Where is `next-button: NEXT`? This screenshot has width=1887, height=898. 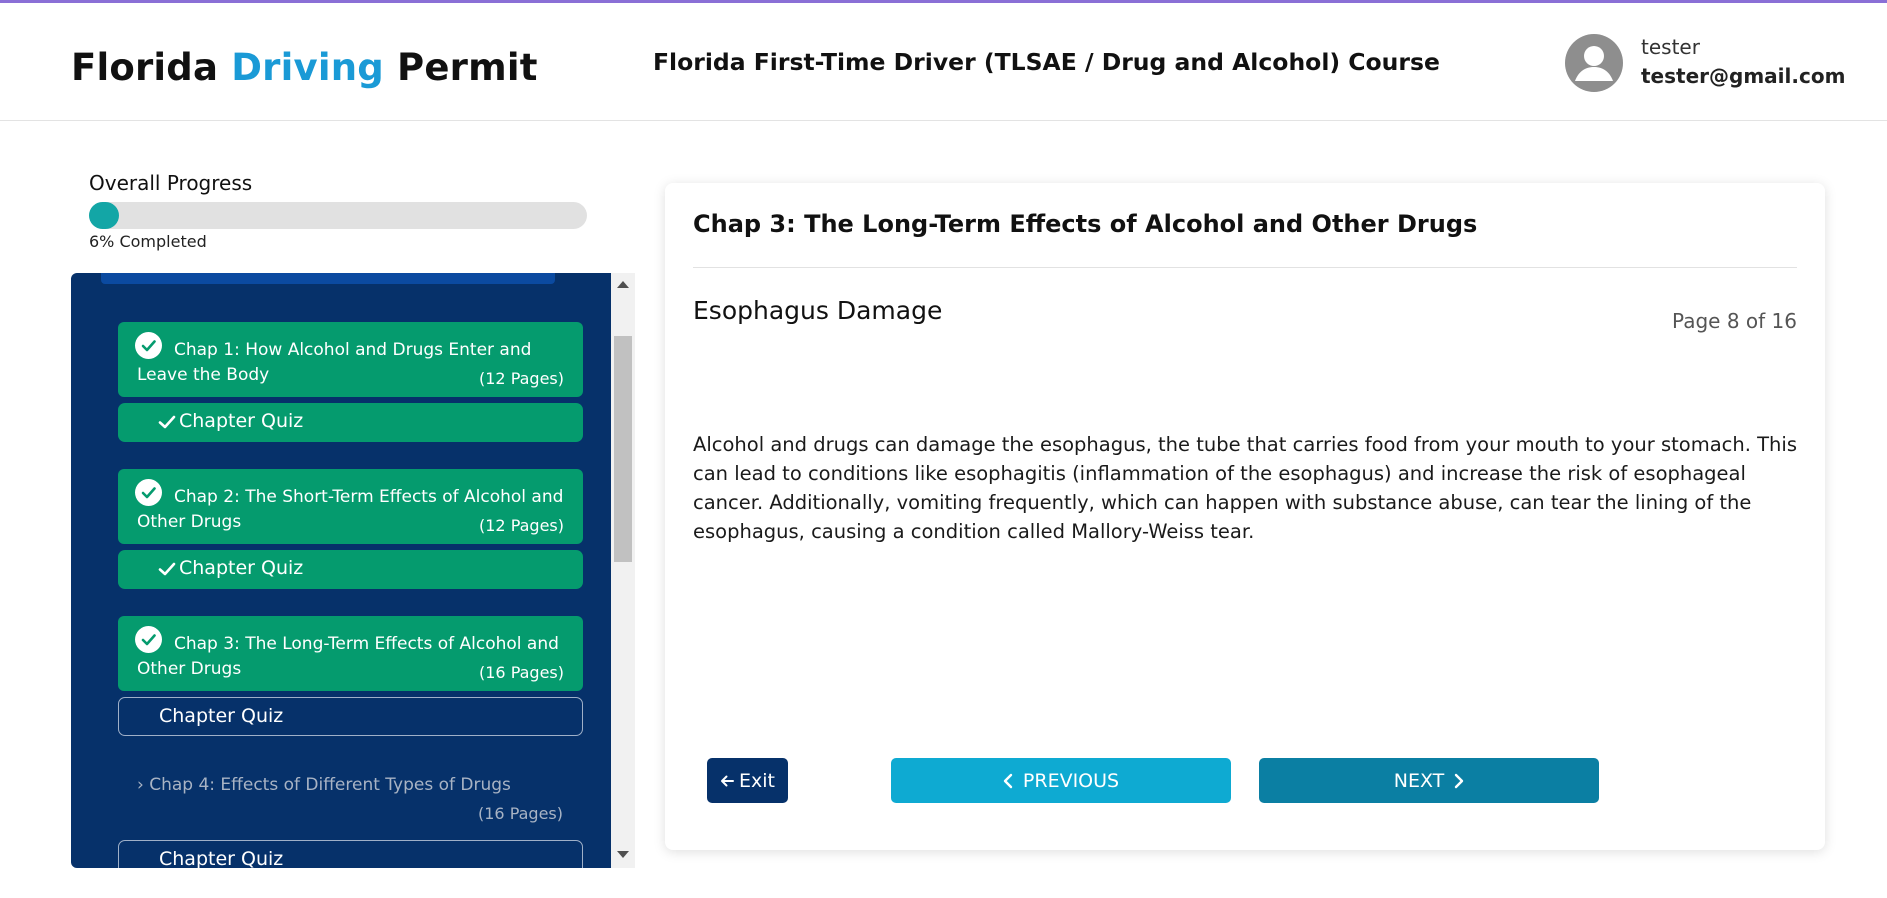
next-button: NEXT is located at coordinates (1429, 780).